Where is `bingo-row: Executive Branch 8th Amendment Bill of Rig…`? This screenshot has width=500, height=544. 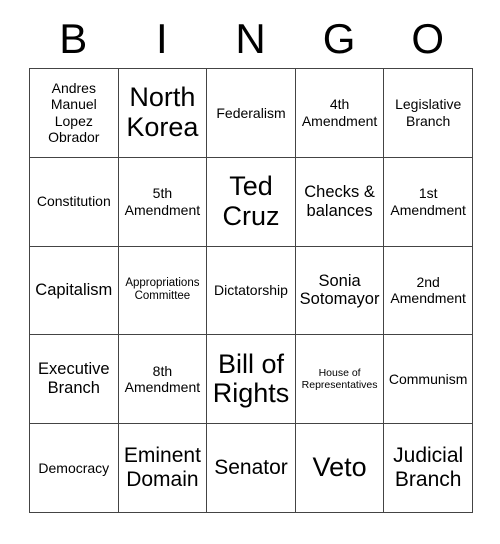 bingo-row: Executive Branch 8th Amendment Bill of Rig… is located at coordinates (251, 380).